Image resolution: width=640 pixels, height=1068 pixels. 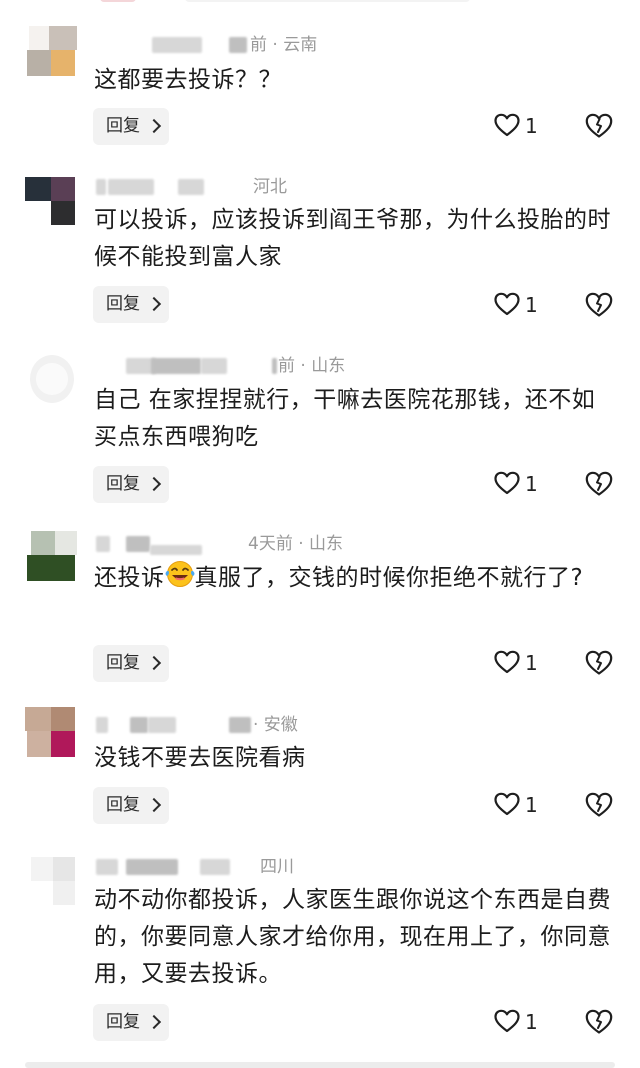 I want to click on comment-text: 这都要去投诉？？, so click(x=188, y=80).